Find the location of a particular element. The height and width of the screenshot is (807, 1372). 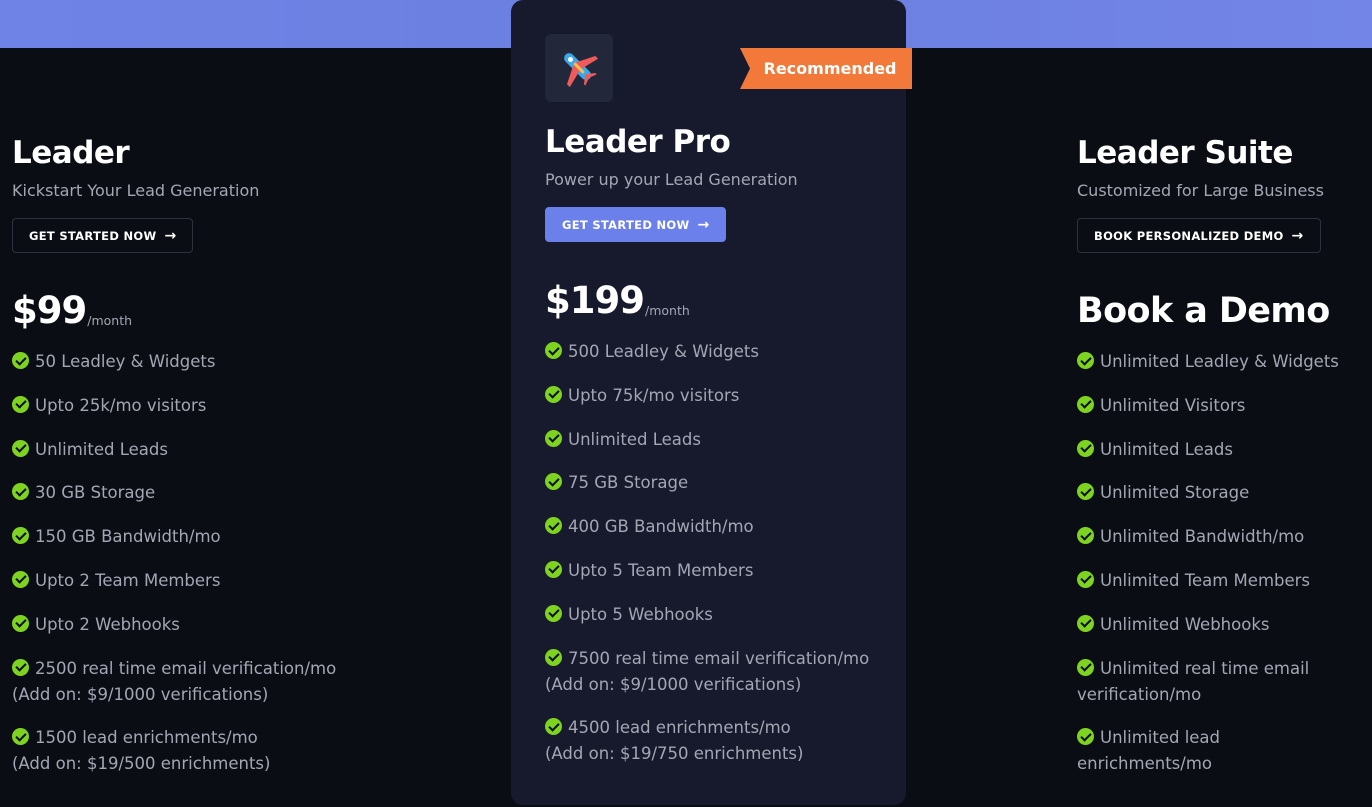

feature-item: 50 Leadley & Widgets is located at coordinates (222, 362).